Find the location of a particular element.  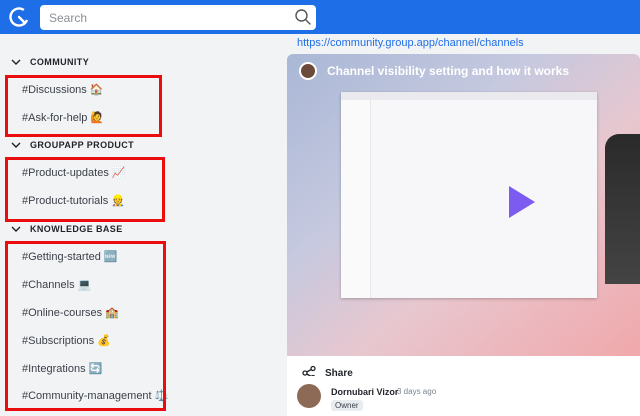

house-icon: 🏠 is located at coordinates (96, 90).